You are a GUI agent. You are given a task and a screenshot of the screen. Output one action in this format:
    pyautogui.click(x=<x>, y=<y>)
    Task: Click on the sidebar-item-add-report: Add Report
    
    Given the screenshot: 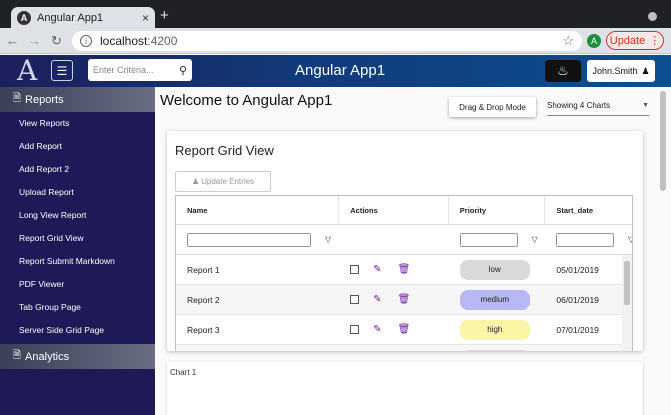 What is the action you would take?
    pyautogui.click(x=77, y=146)
    